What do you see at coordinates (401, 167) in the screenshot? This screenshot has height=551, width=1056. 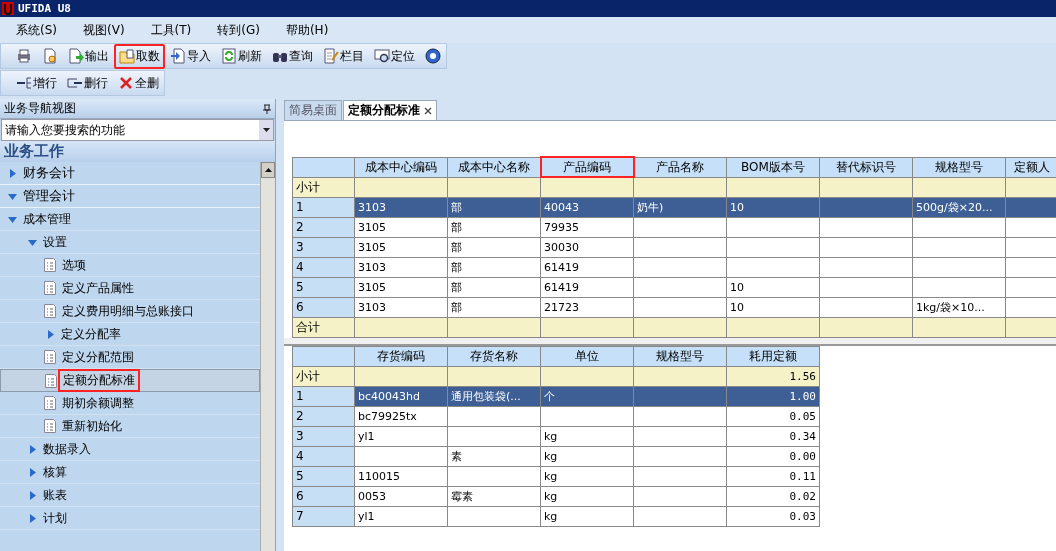 I see `column-header: 成本中心编码` at bounding box center [401, 167].